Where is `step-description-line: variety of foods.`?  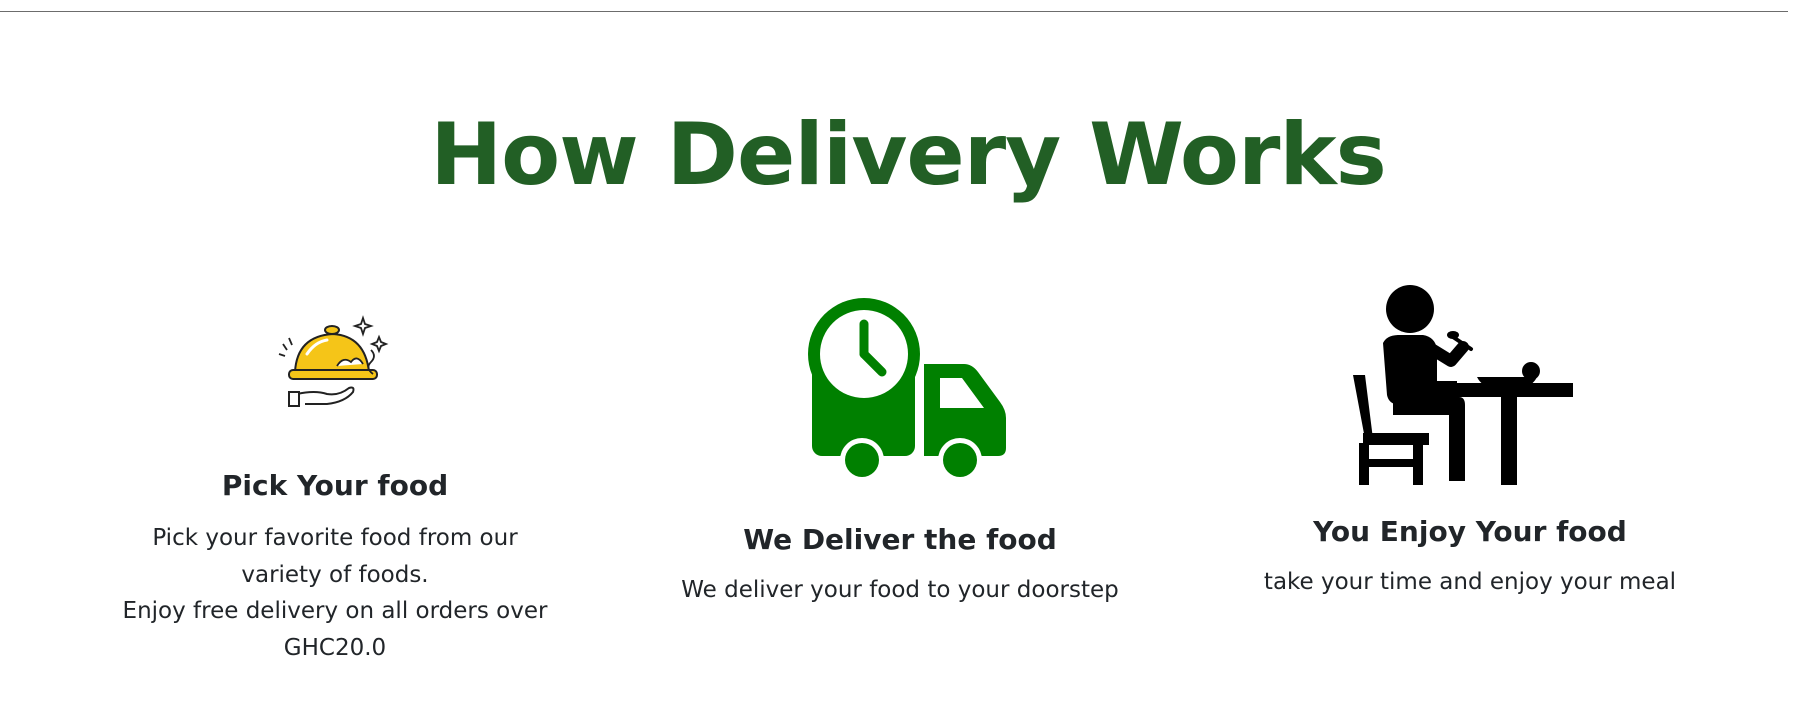 step-description-line: variety of foods. is located at coordinates (335, 574).